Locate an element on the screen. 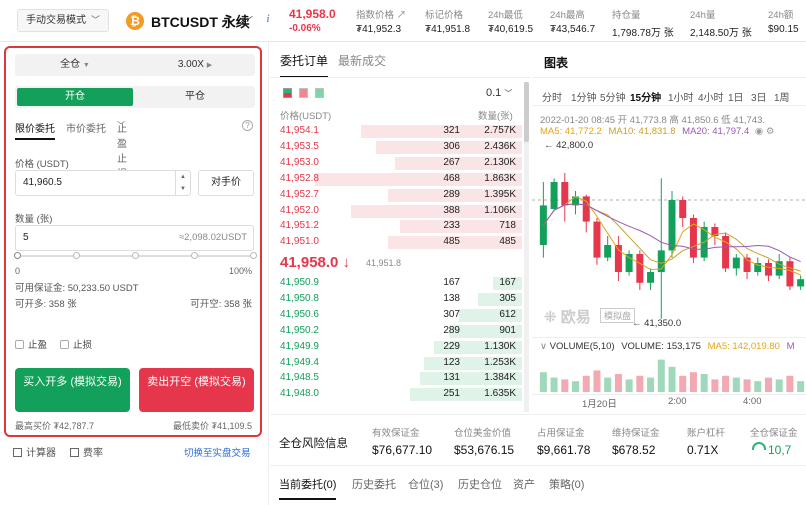 This screenshot has width=806, height=505. decrement-icon: ▼ is located at coordinates (183, 189).